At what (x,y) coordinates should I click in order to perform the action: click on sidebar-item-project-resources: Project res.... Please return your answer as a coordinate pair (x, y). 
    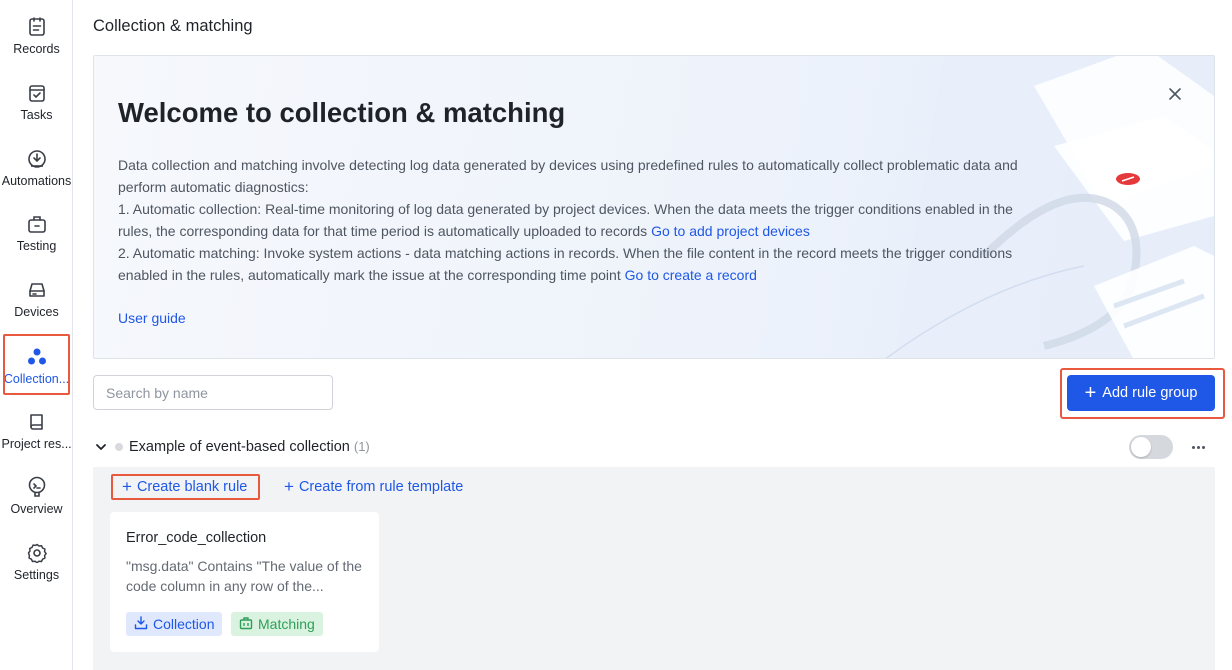
    Looking at the image, I should click on (36, 430).